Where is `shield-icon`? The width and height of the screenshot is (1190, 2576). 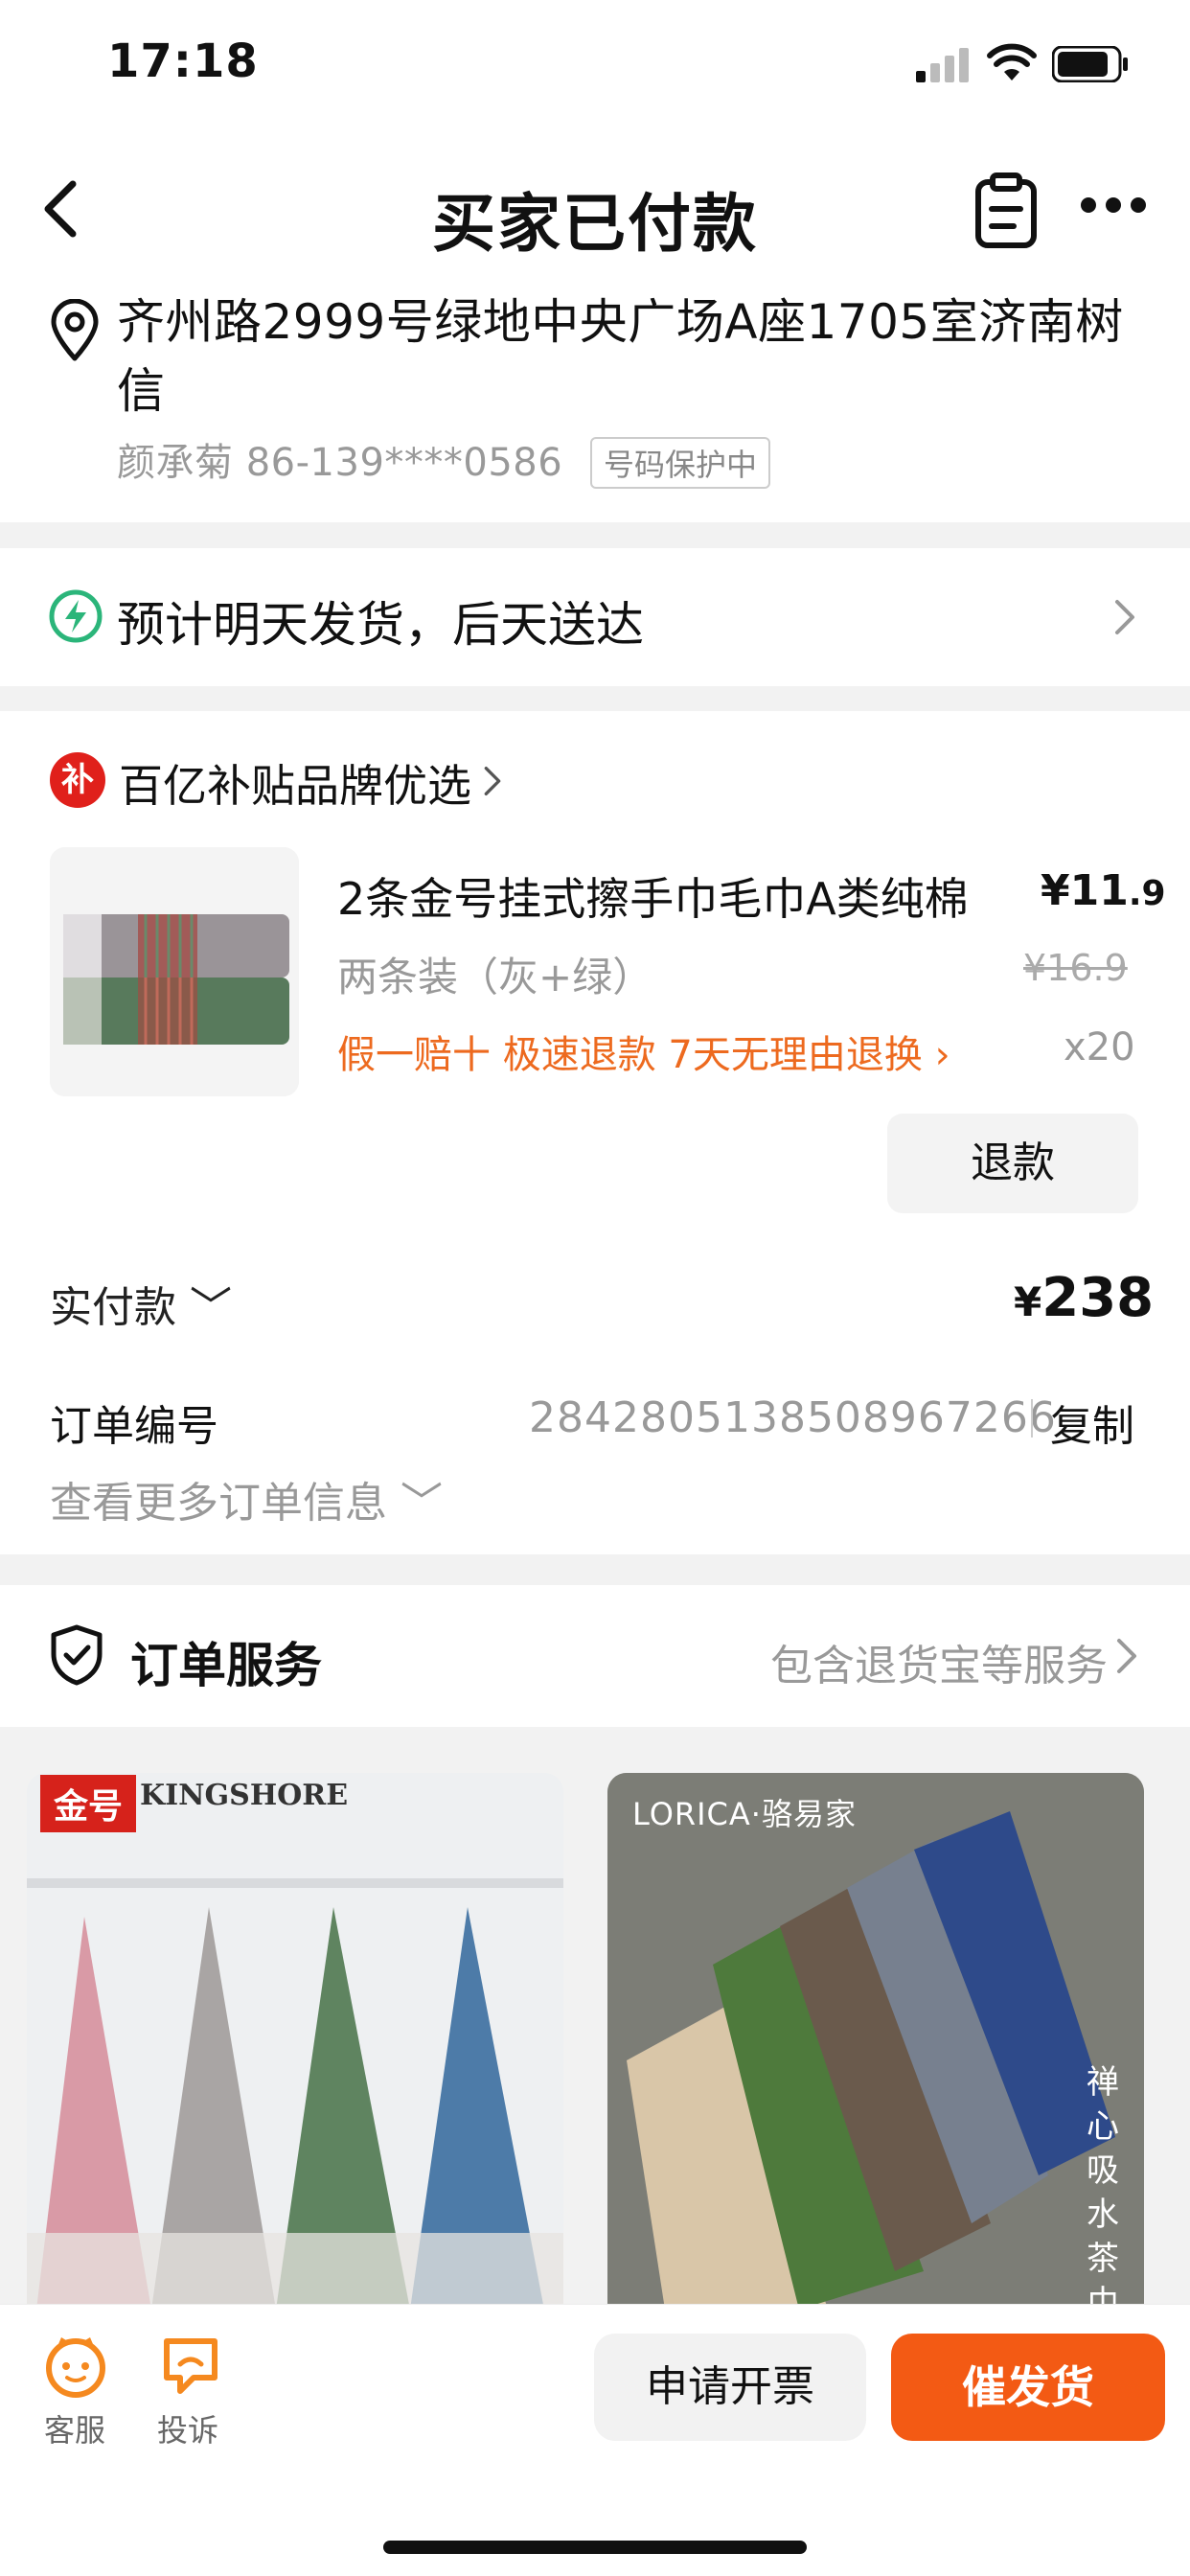 shield-icon is located at coordinates (77, 1655).